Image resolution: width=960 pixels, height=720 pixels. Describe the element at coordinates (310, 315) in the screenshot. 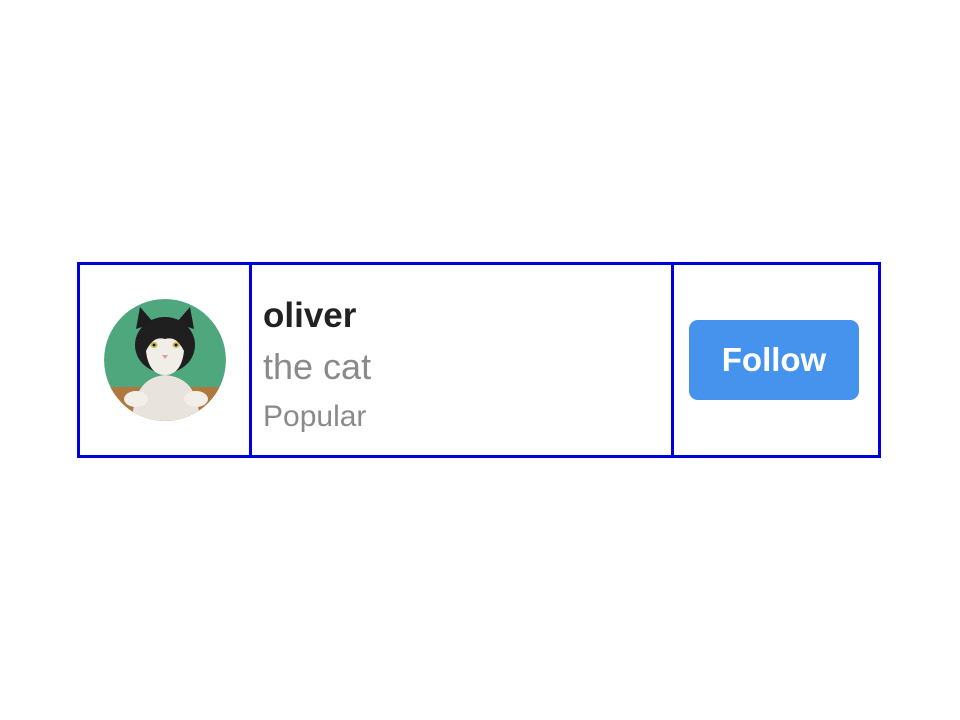

I see `profile-name: oliver` at that location.